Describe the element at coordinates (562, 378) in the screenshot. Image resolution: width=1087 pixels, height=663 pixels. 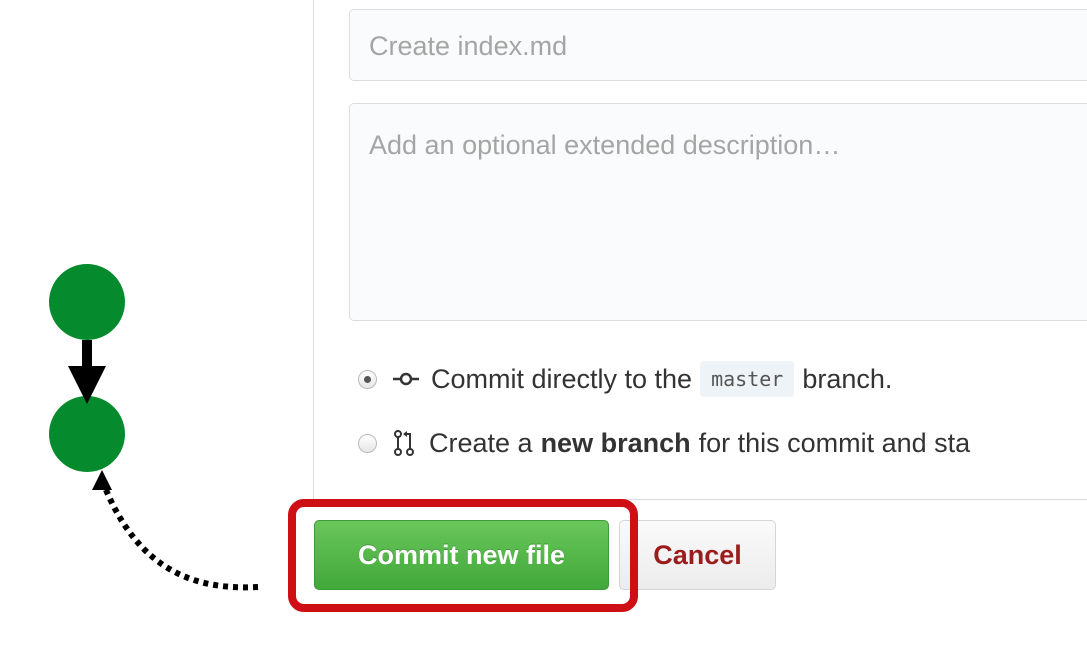
I see `option-commit-text-before: Commit directly to the` at that location.